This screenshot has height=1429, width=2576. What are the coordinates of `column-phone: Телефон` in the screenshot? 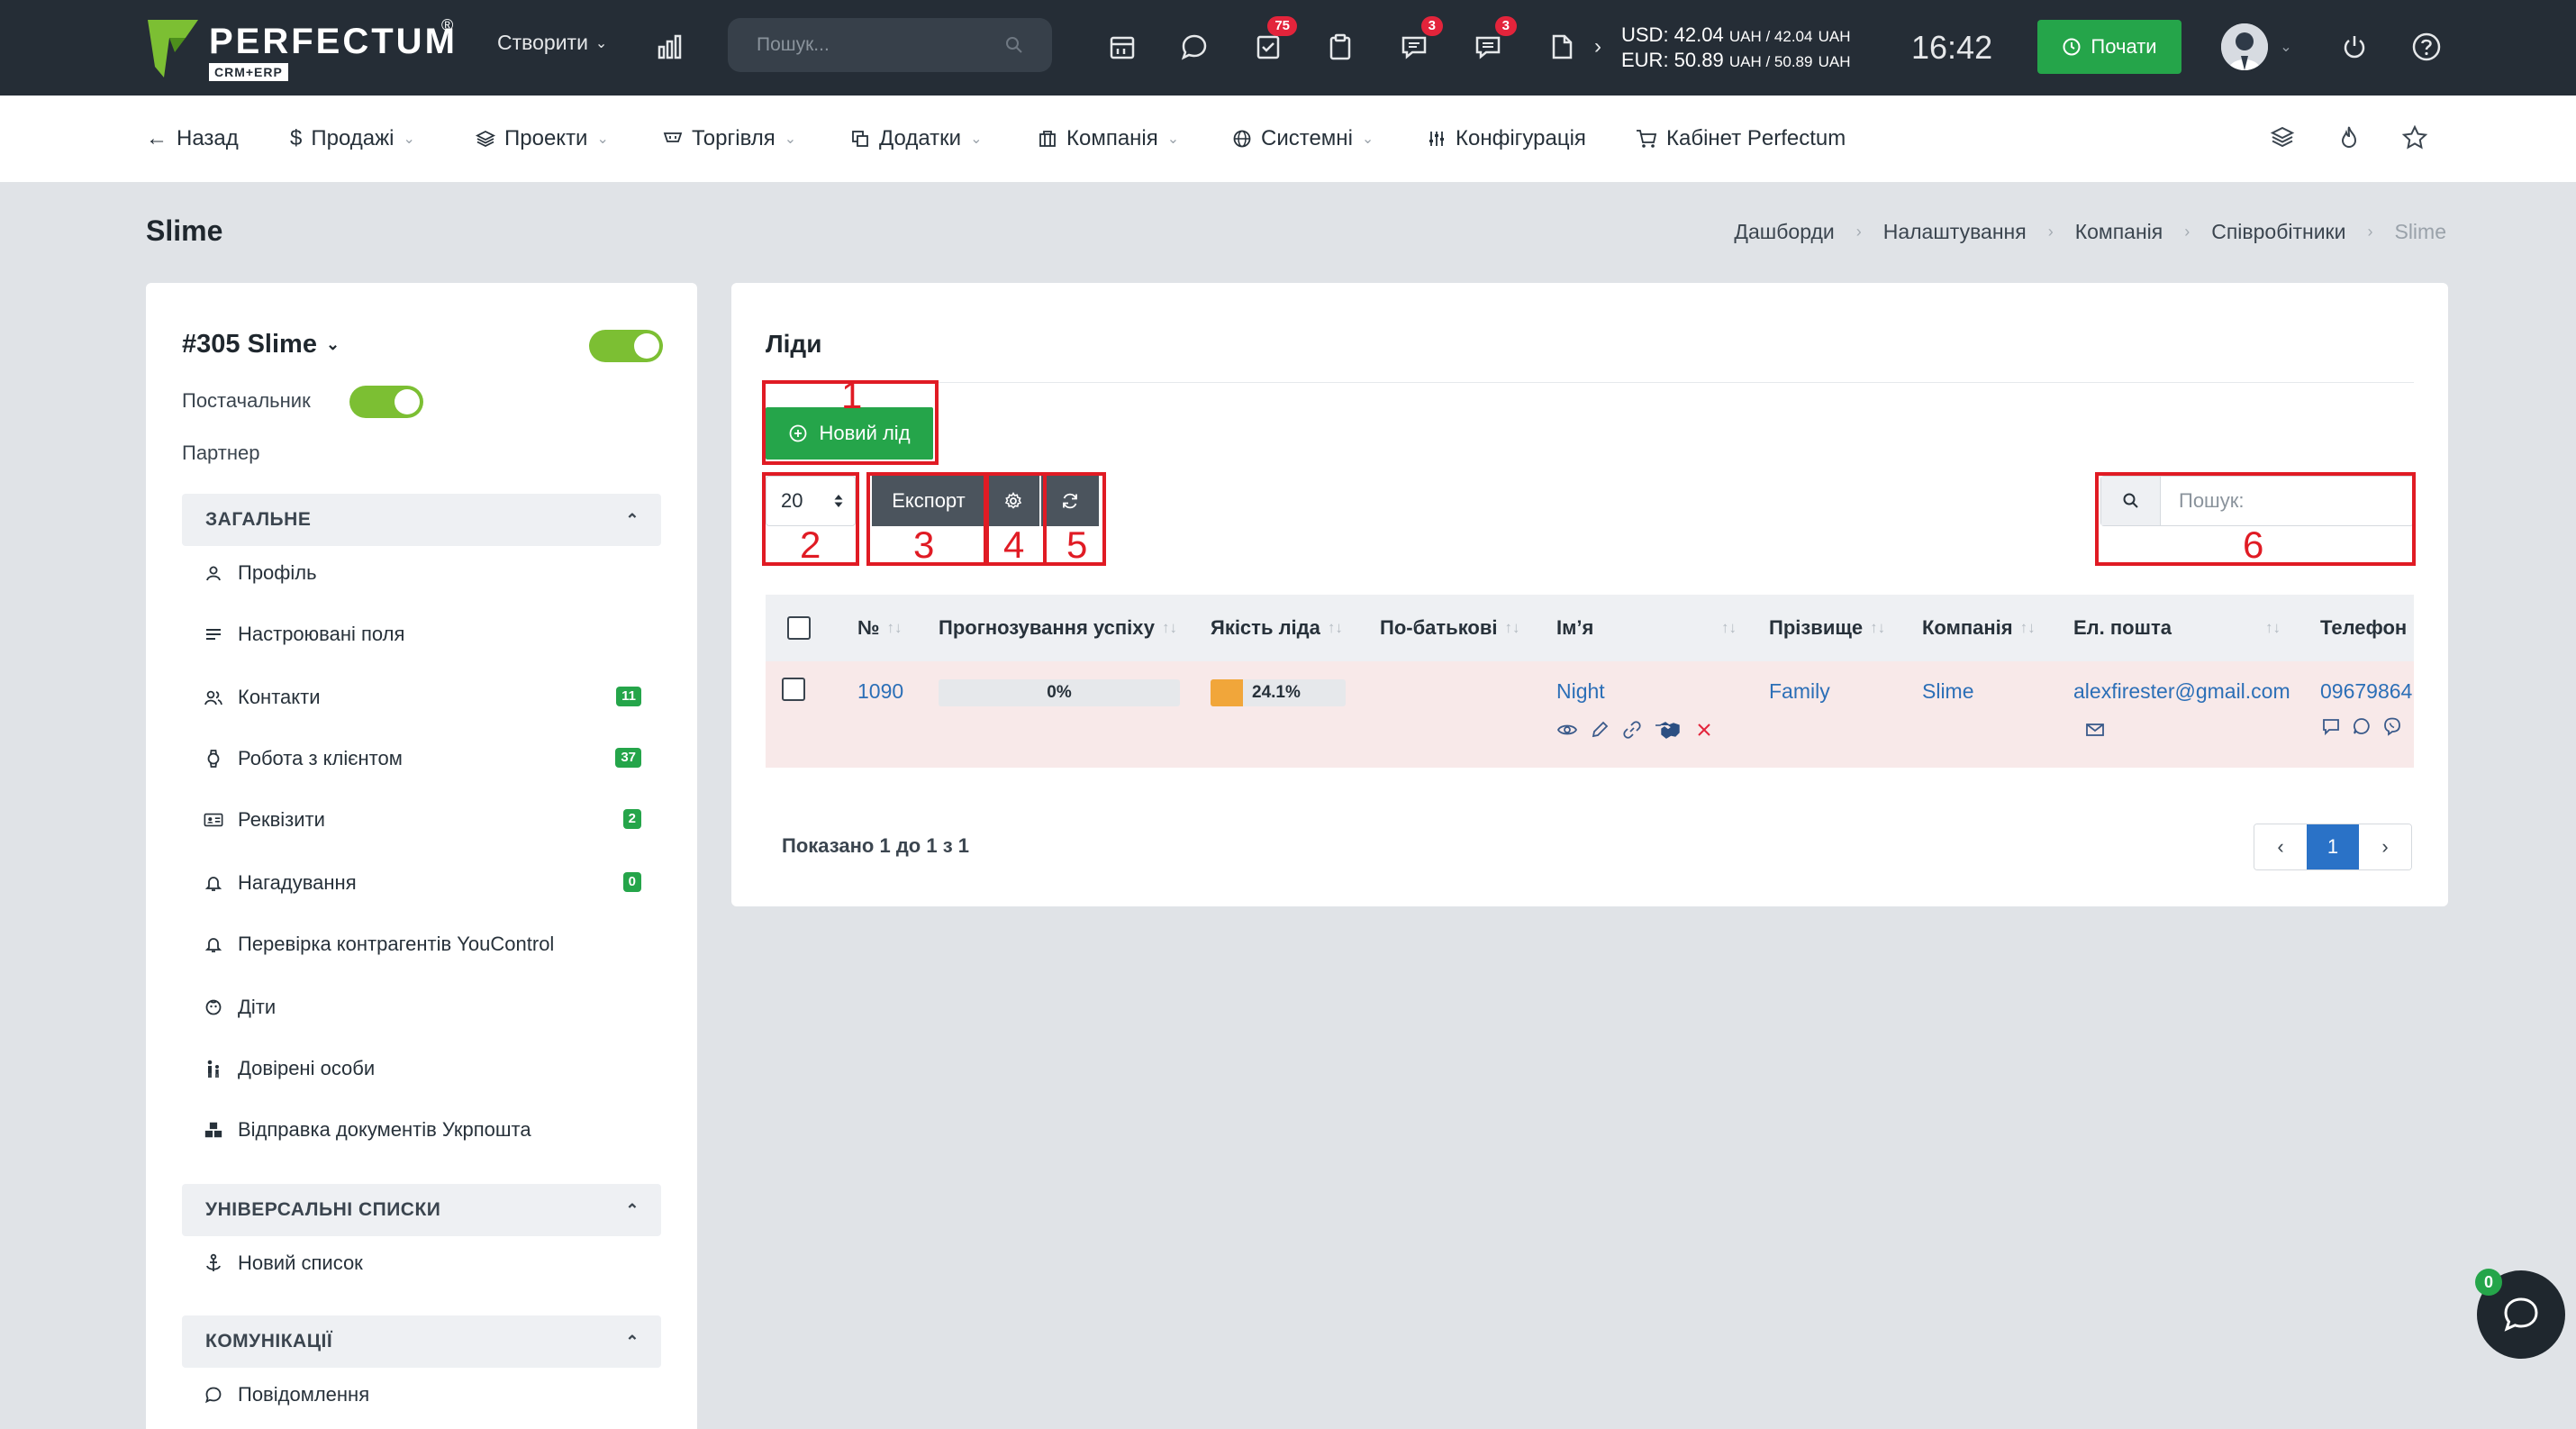 It's located at (2364, 628).